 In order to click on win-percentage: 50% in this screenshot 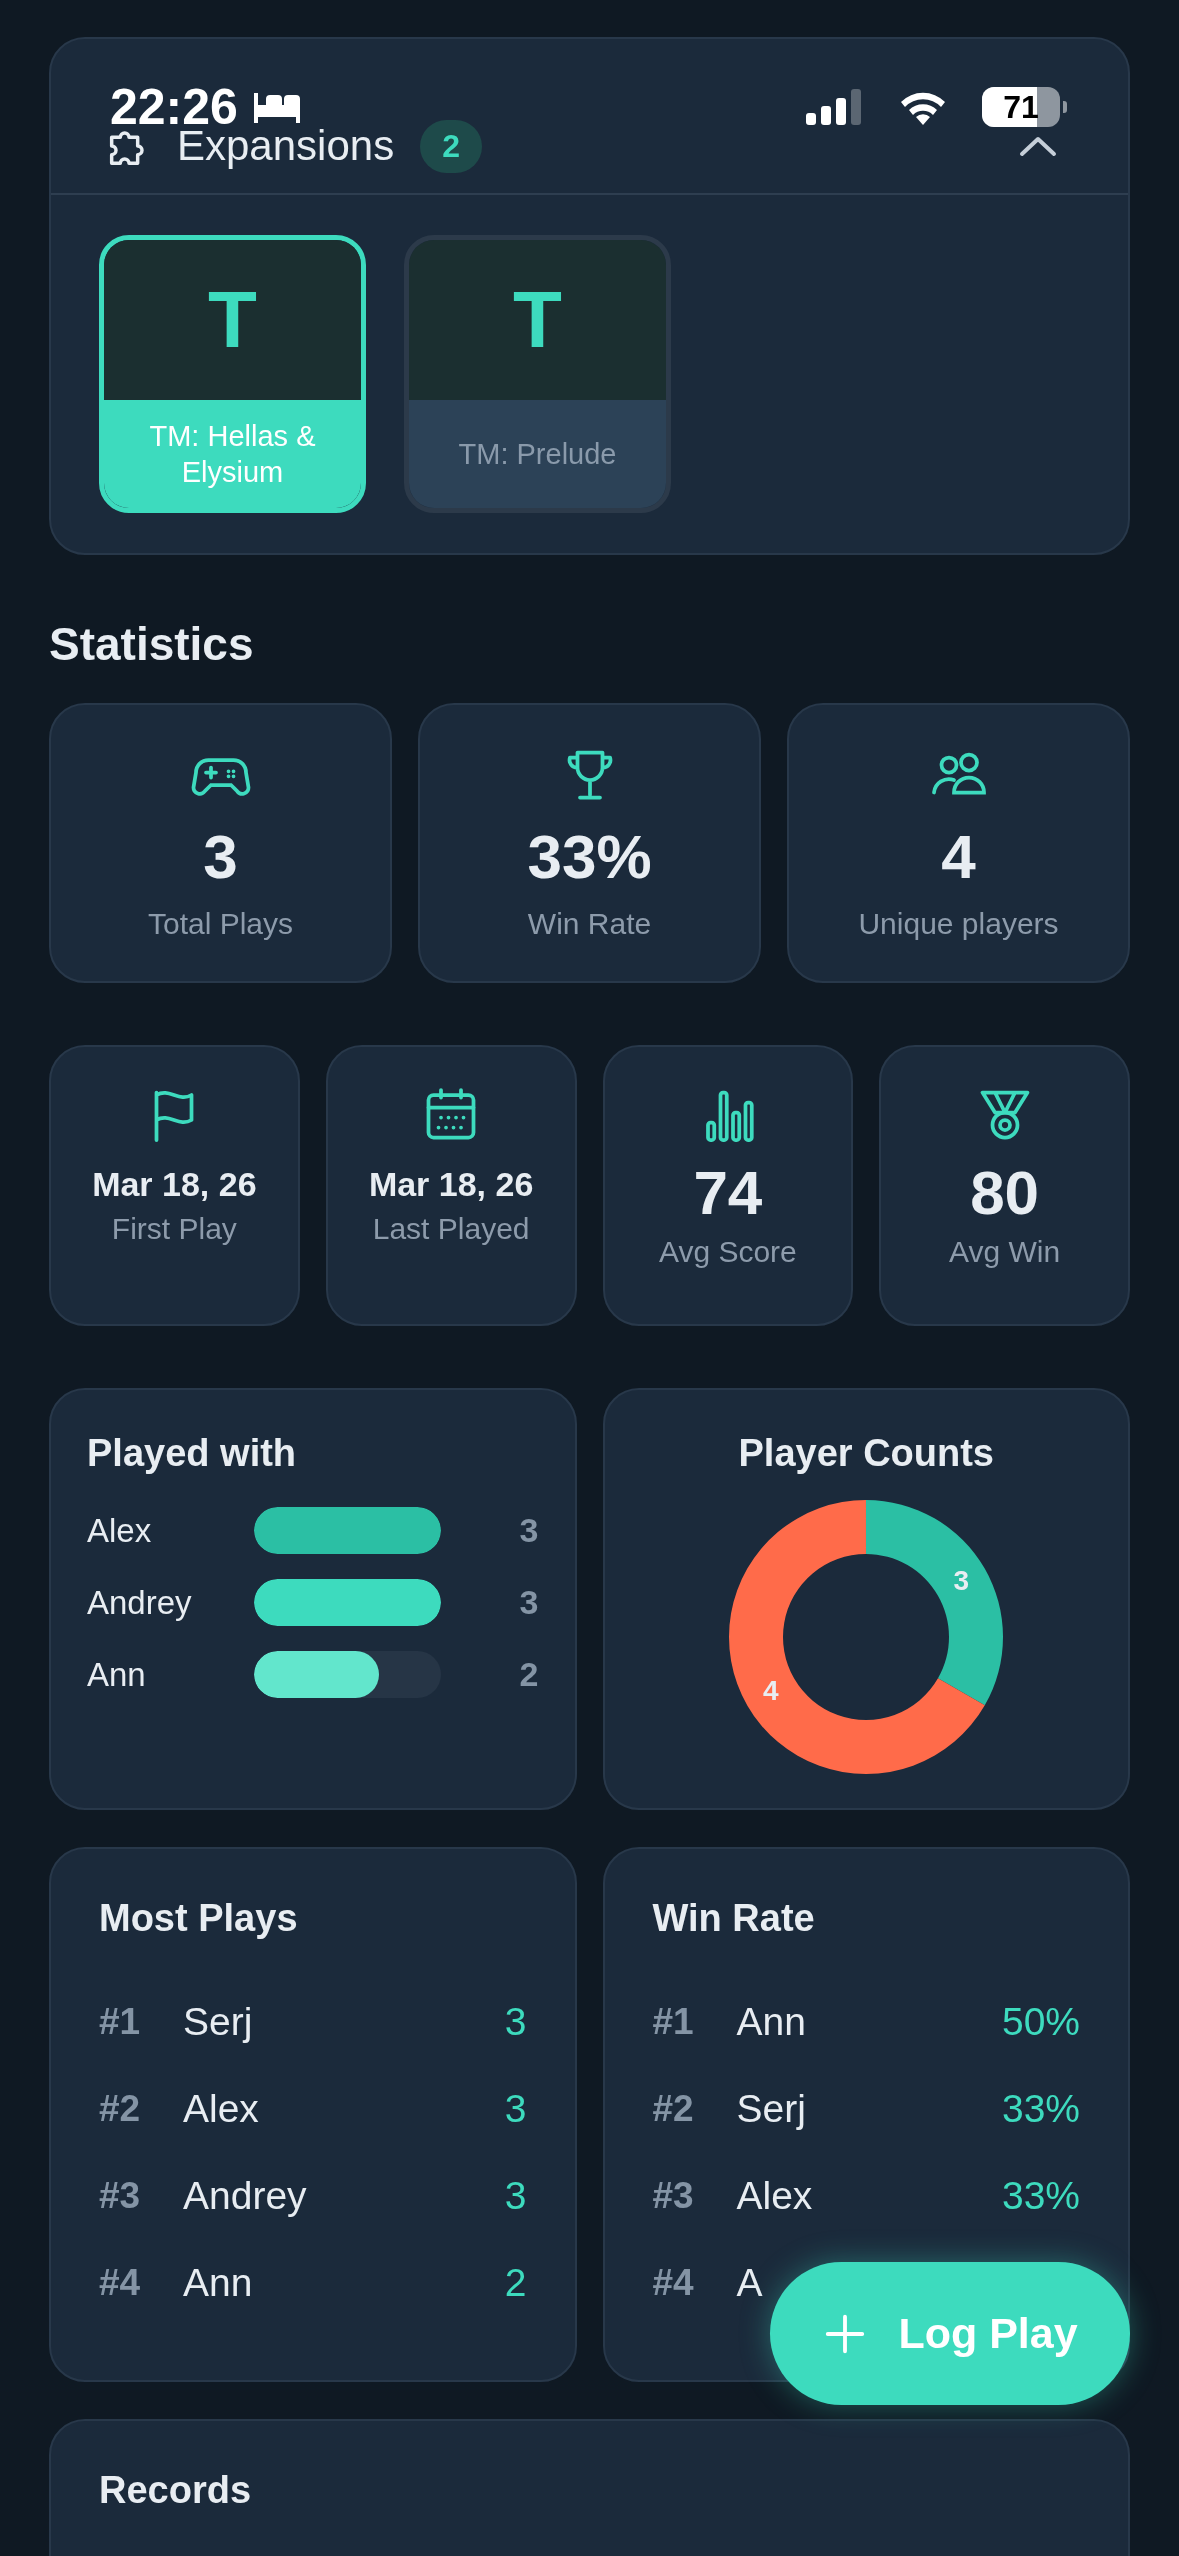, I will do `click(1040, 2021)`.